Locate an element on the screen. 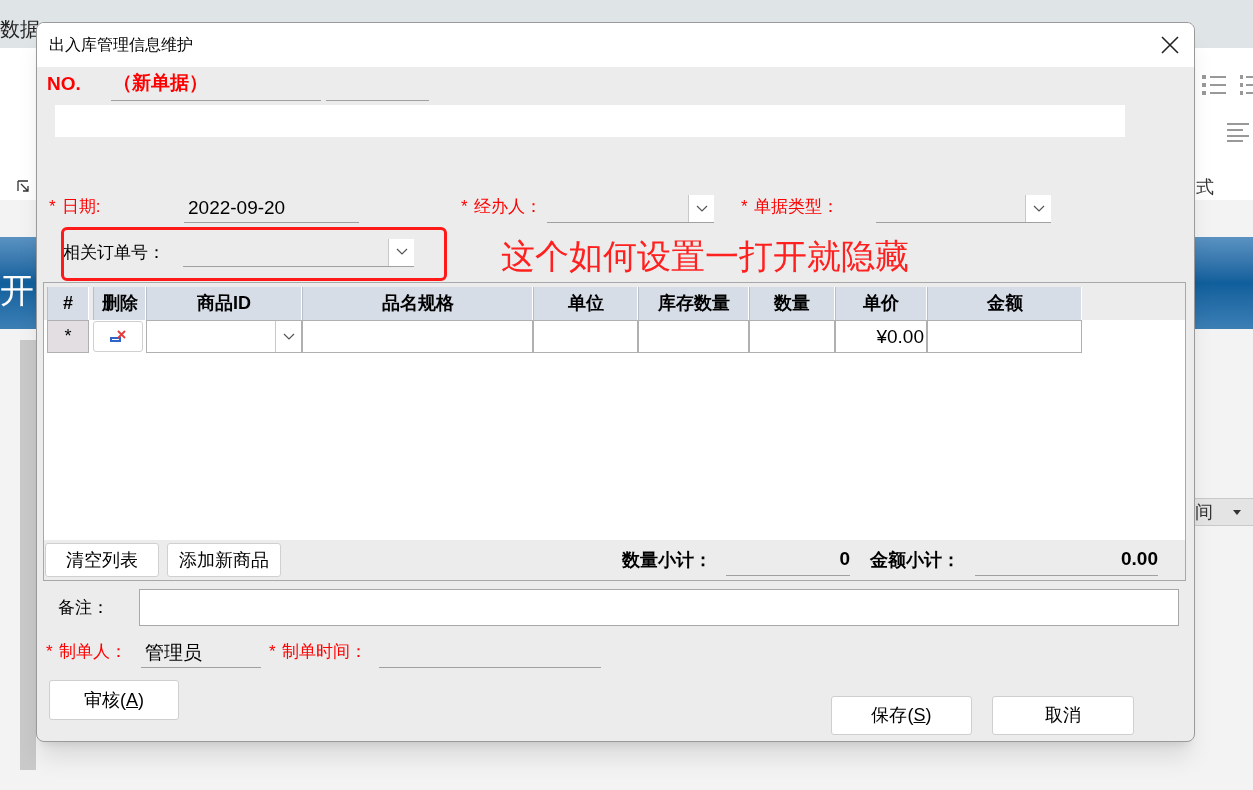  column-header: 单价 is located at coordinates (881, 303).